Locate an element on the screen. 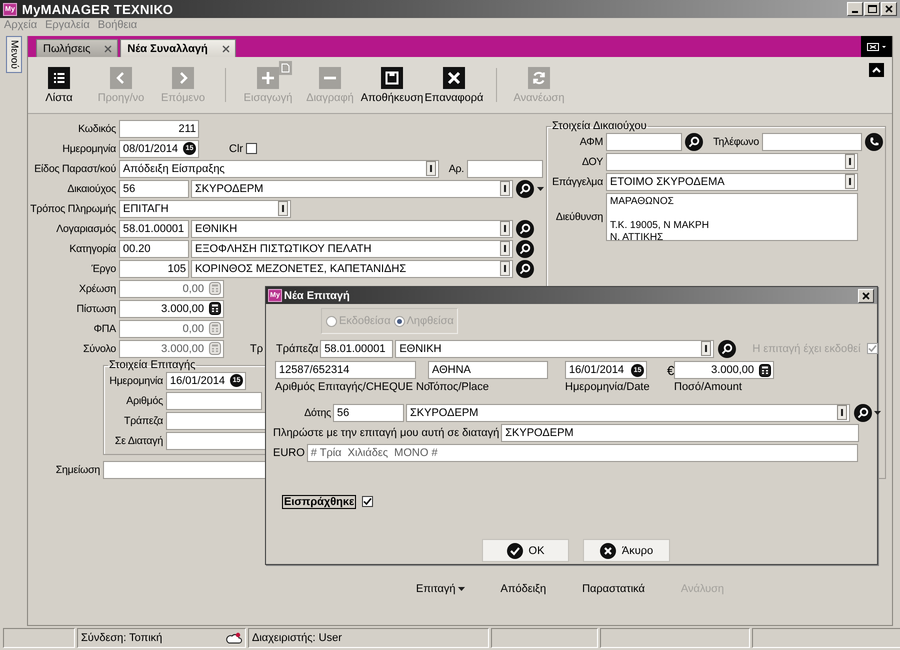 Image resolution: width=900 pixels, height=650 pixels. dropdown-field: ΚΟΡΙΝΘΟΣ ΜΕΖΟΝΕΤΕΣ, ΚΑΠΕΤΑΝΙΔΗΣ is located at coordinates (352, 269).